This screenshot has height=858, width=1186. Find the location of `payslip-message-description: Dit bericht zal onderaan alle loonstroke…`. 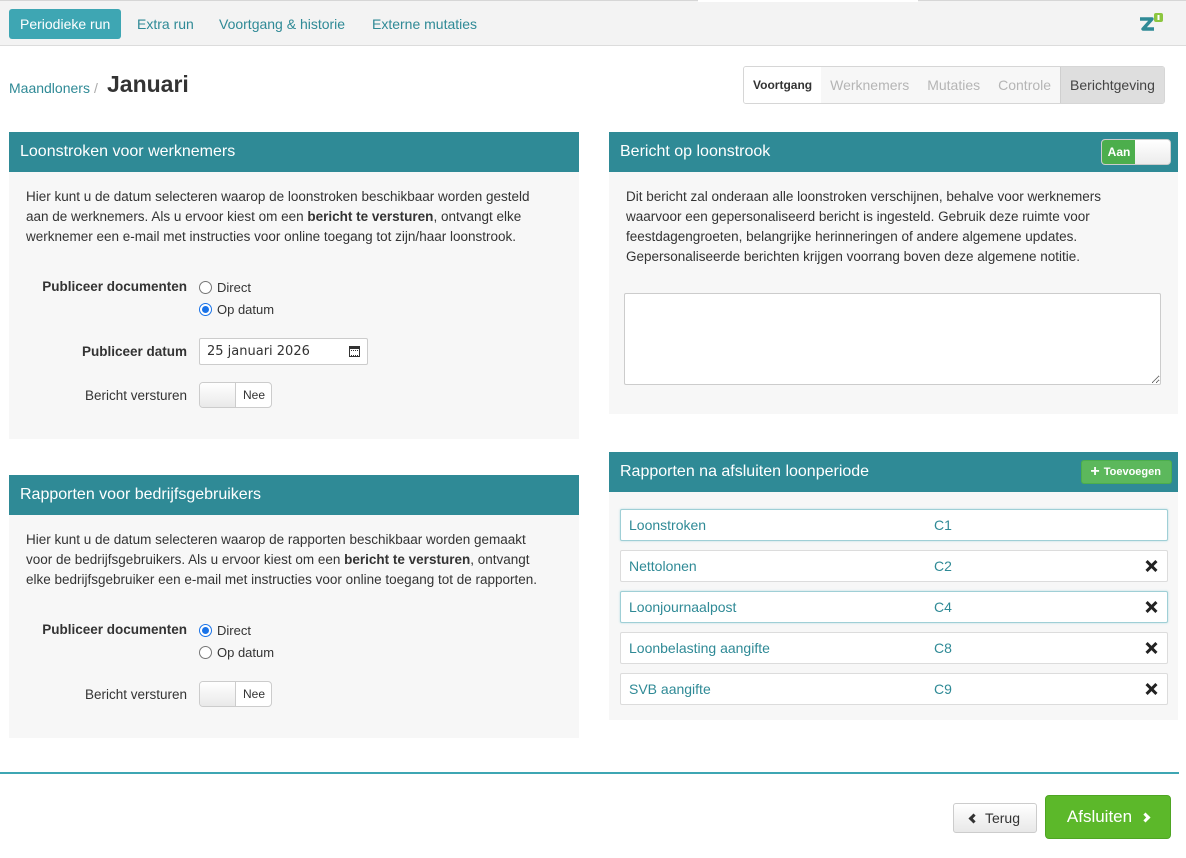

payslip-message-description: Dit bericht zal onderaan alle loonstroke… is located at coordinates (893, 219).